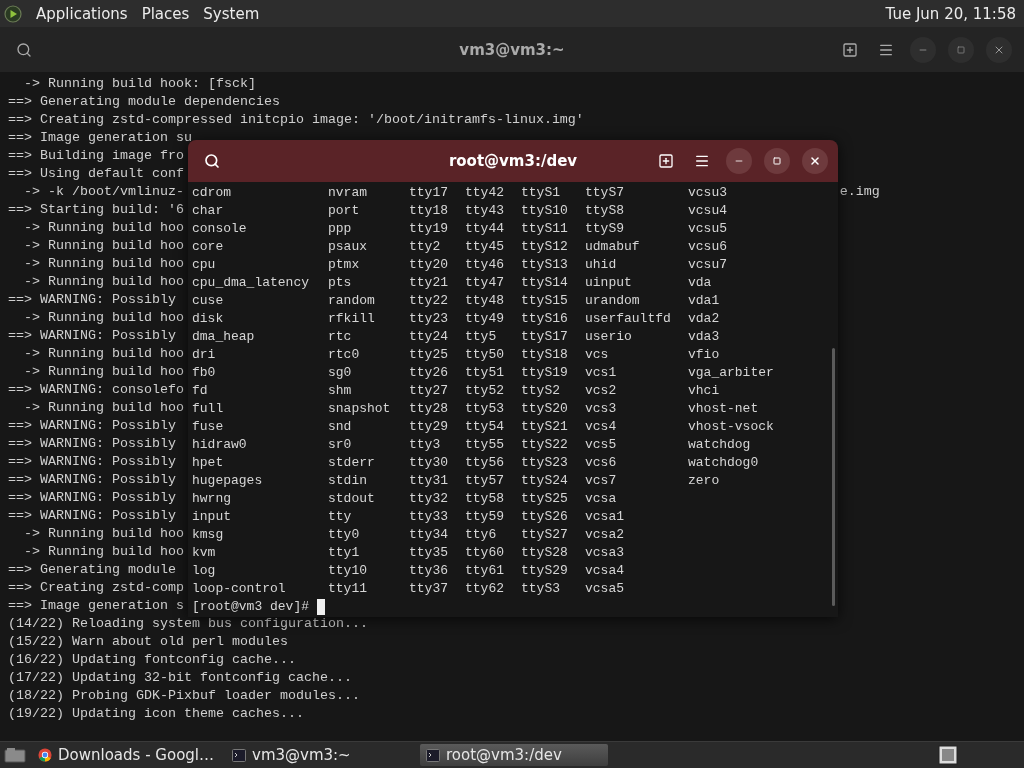 This screenshot has width=1024, height=768. Describe the element at coordinates (165, 13) in the screenshot. I see `panel-menu: Places` at that location.